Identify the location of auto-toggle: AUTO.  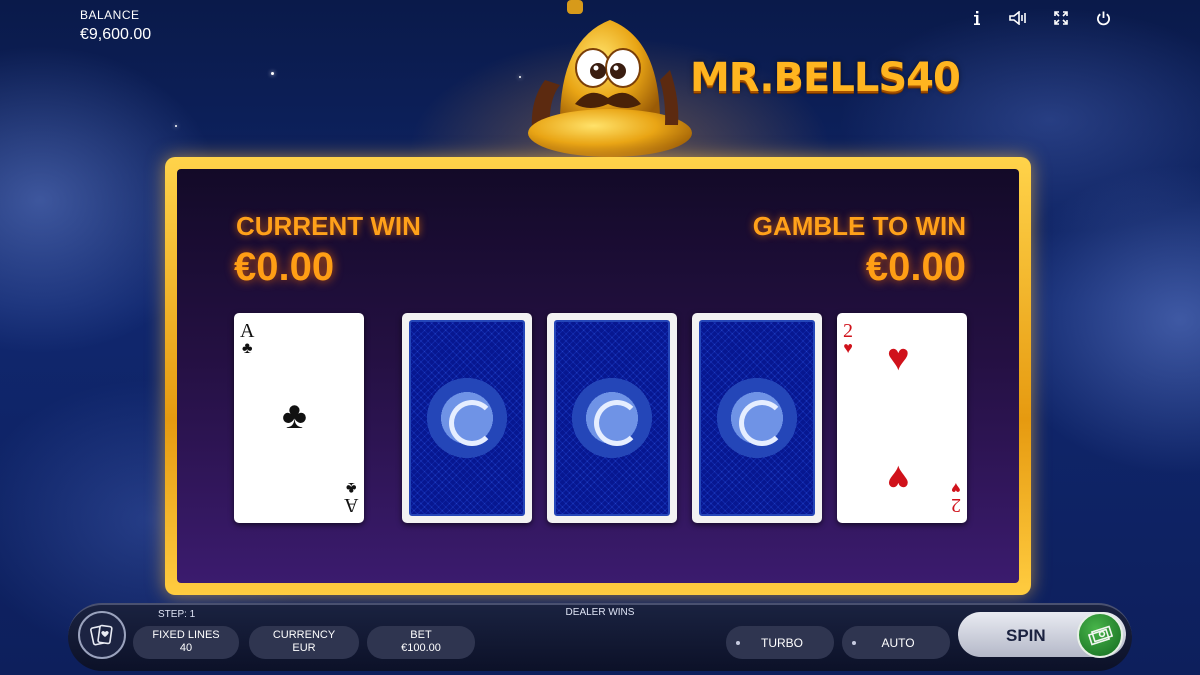
(896, 642).